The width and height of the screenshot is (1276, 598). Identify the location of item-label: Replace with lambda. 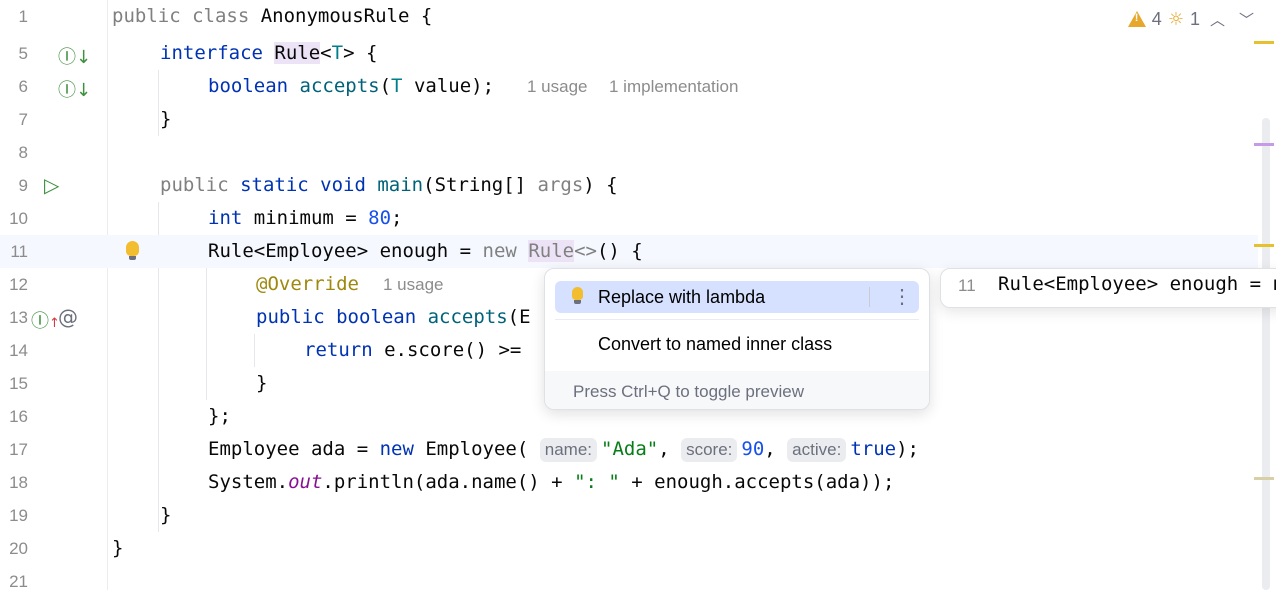
(682, 297).